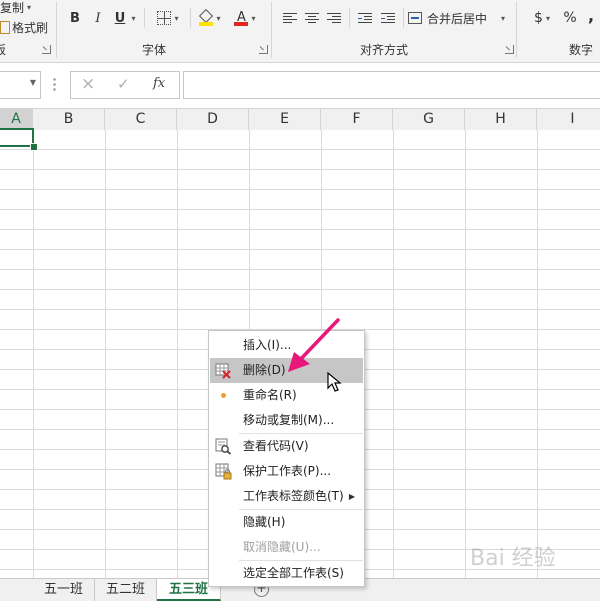 This screenshot has height=601, width=600. What do you see at coordinates (206, 17) in the screenshot?
I see `fill-bucket-icon` at bounding box center [206, 17].